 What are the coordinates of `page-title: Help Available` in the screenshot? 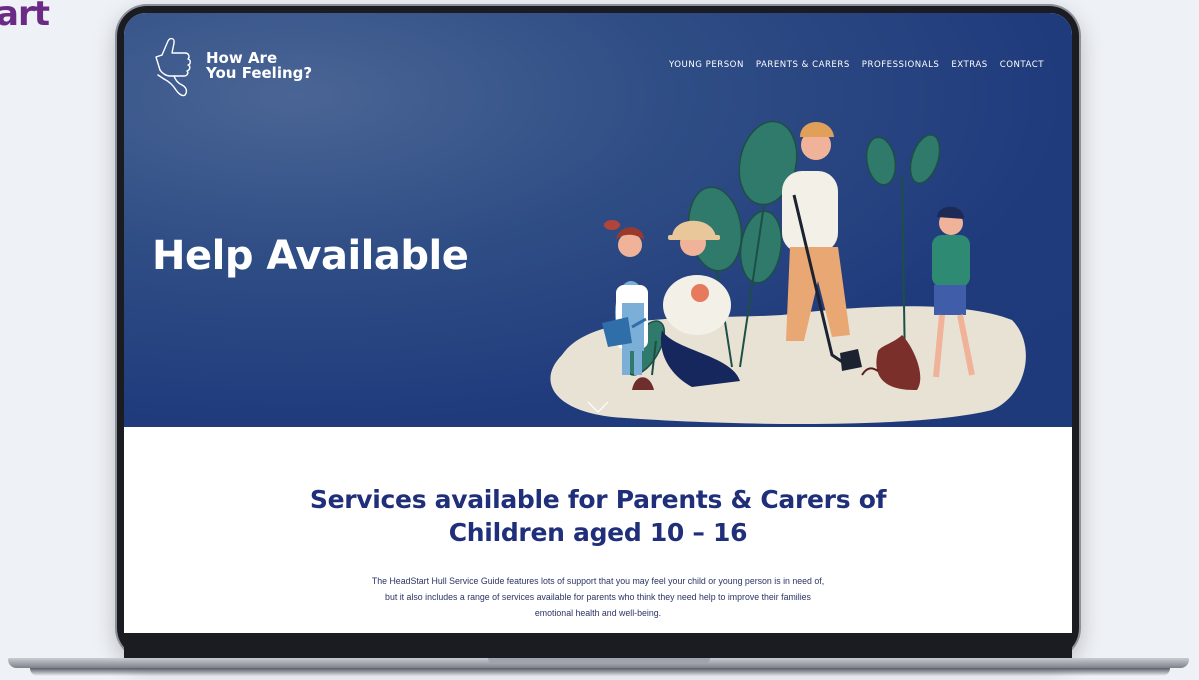 It's located at (310, 256).